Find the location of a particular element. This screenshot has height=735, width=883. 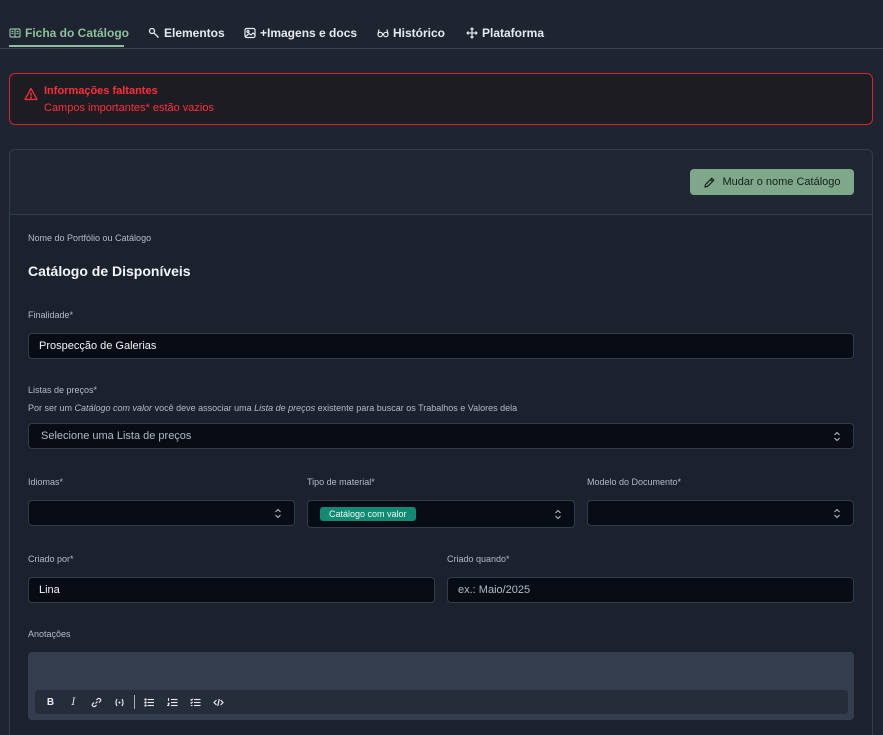

material-type-select: Catálogo com valor is located at coordinates (441, 514).